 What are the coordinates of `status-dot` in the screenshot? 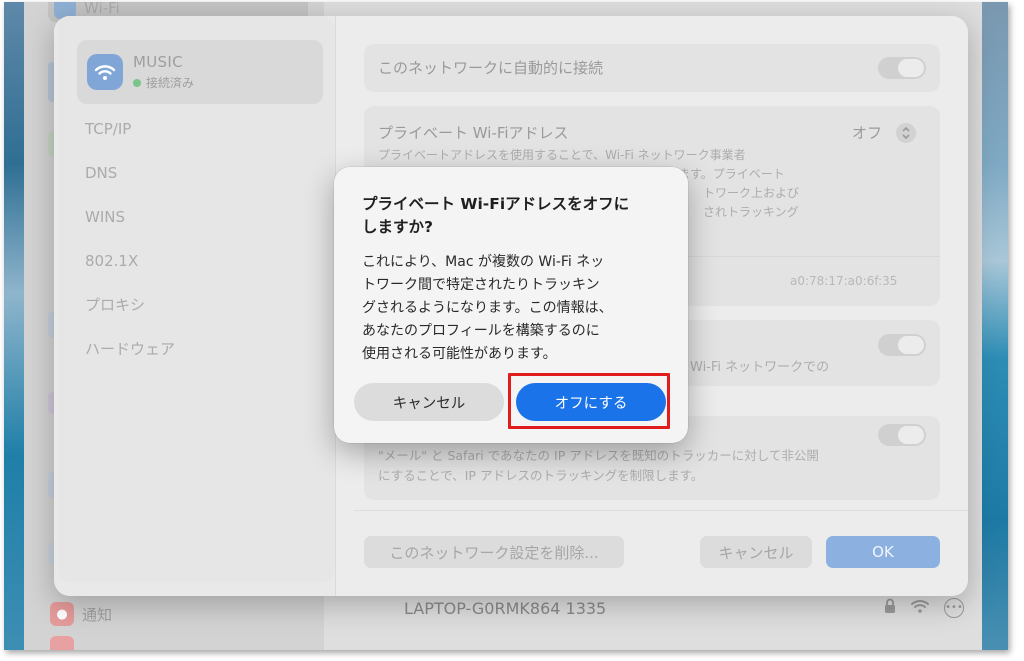 It's located at (137, 82).